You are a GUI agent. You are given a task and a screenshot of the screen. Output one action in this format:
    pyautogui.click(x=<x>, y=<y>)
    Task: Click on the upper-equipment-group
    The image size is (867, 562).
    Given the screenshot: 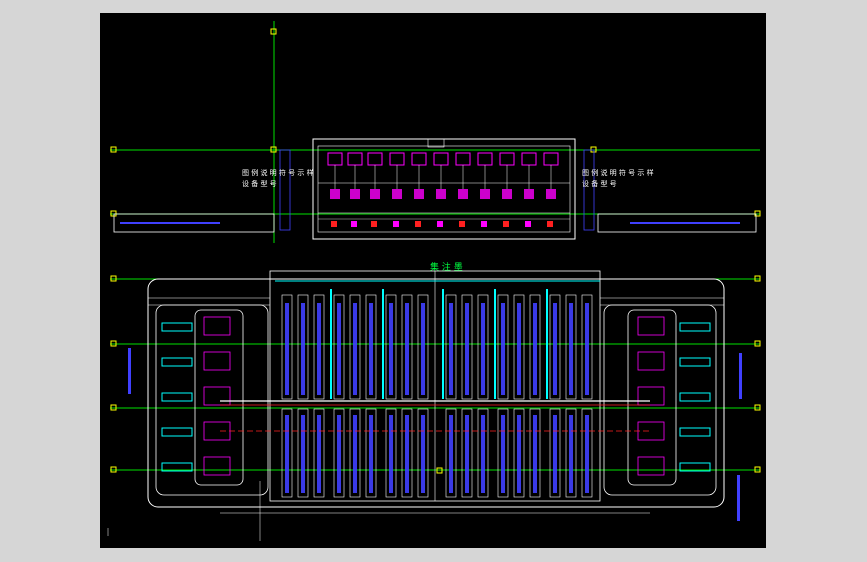 What is the action you would take?
    pyautogui.click(x=443, y=189)
    